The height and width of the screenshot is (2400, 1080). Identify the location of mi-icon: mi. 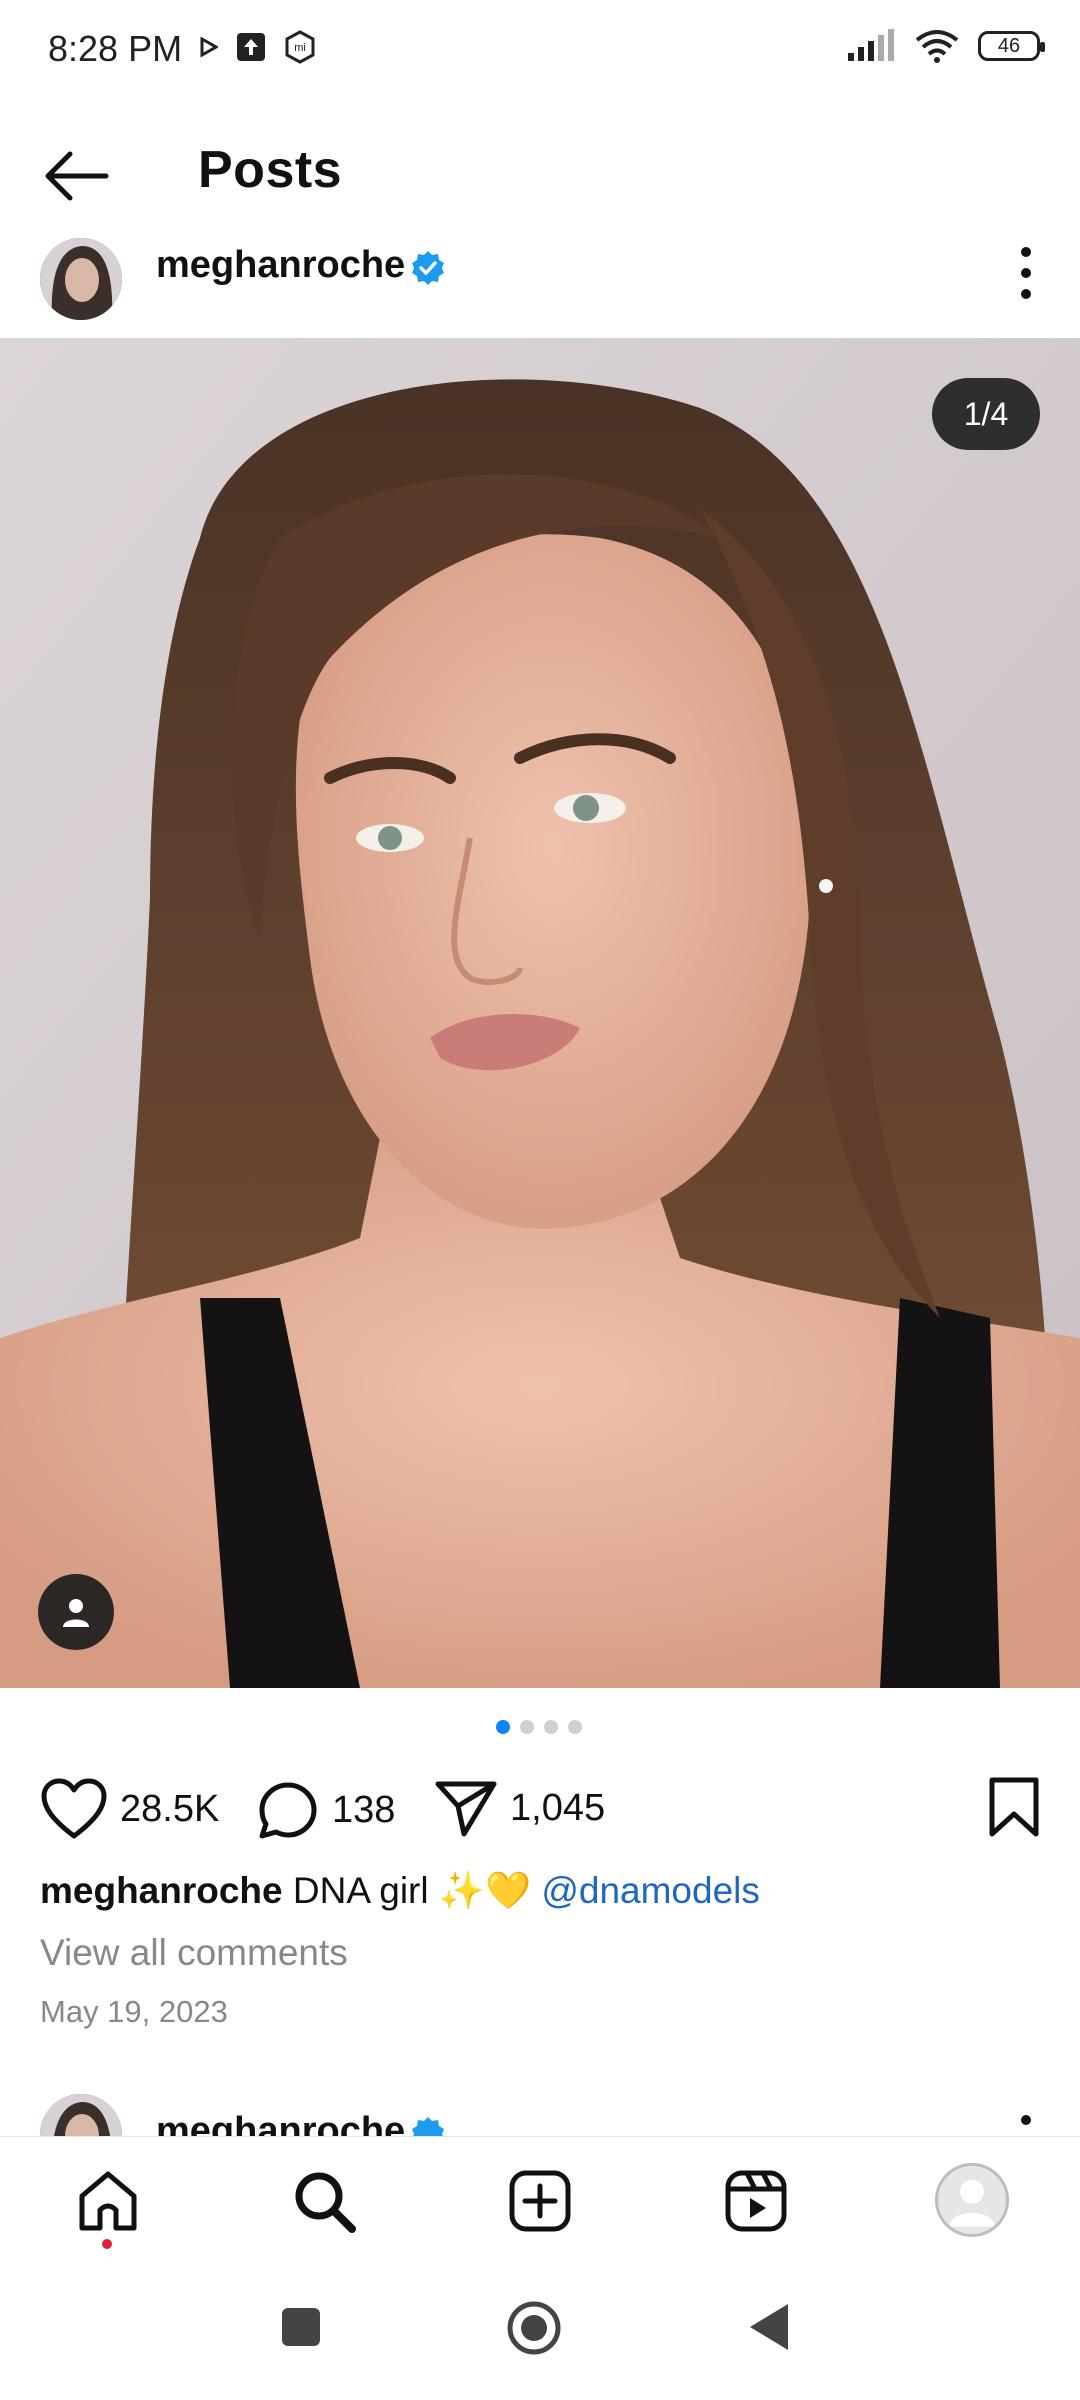
(300, 47).